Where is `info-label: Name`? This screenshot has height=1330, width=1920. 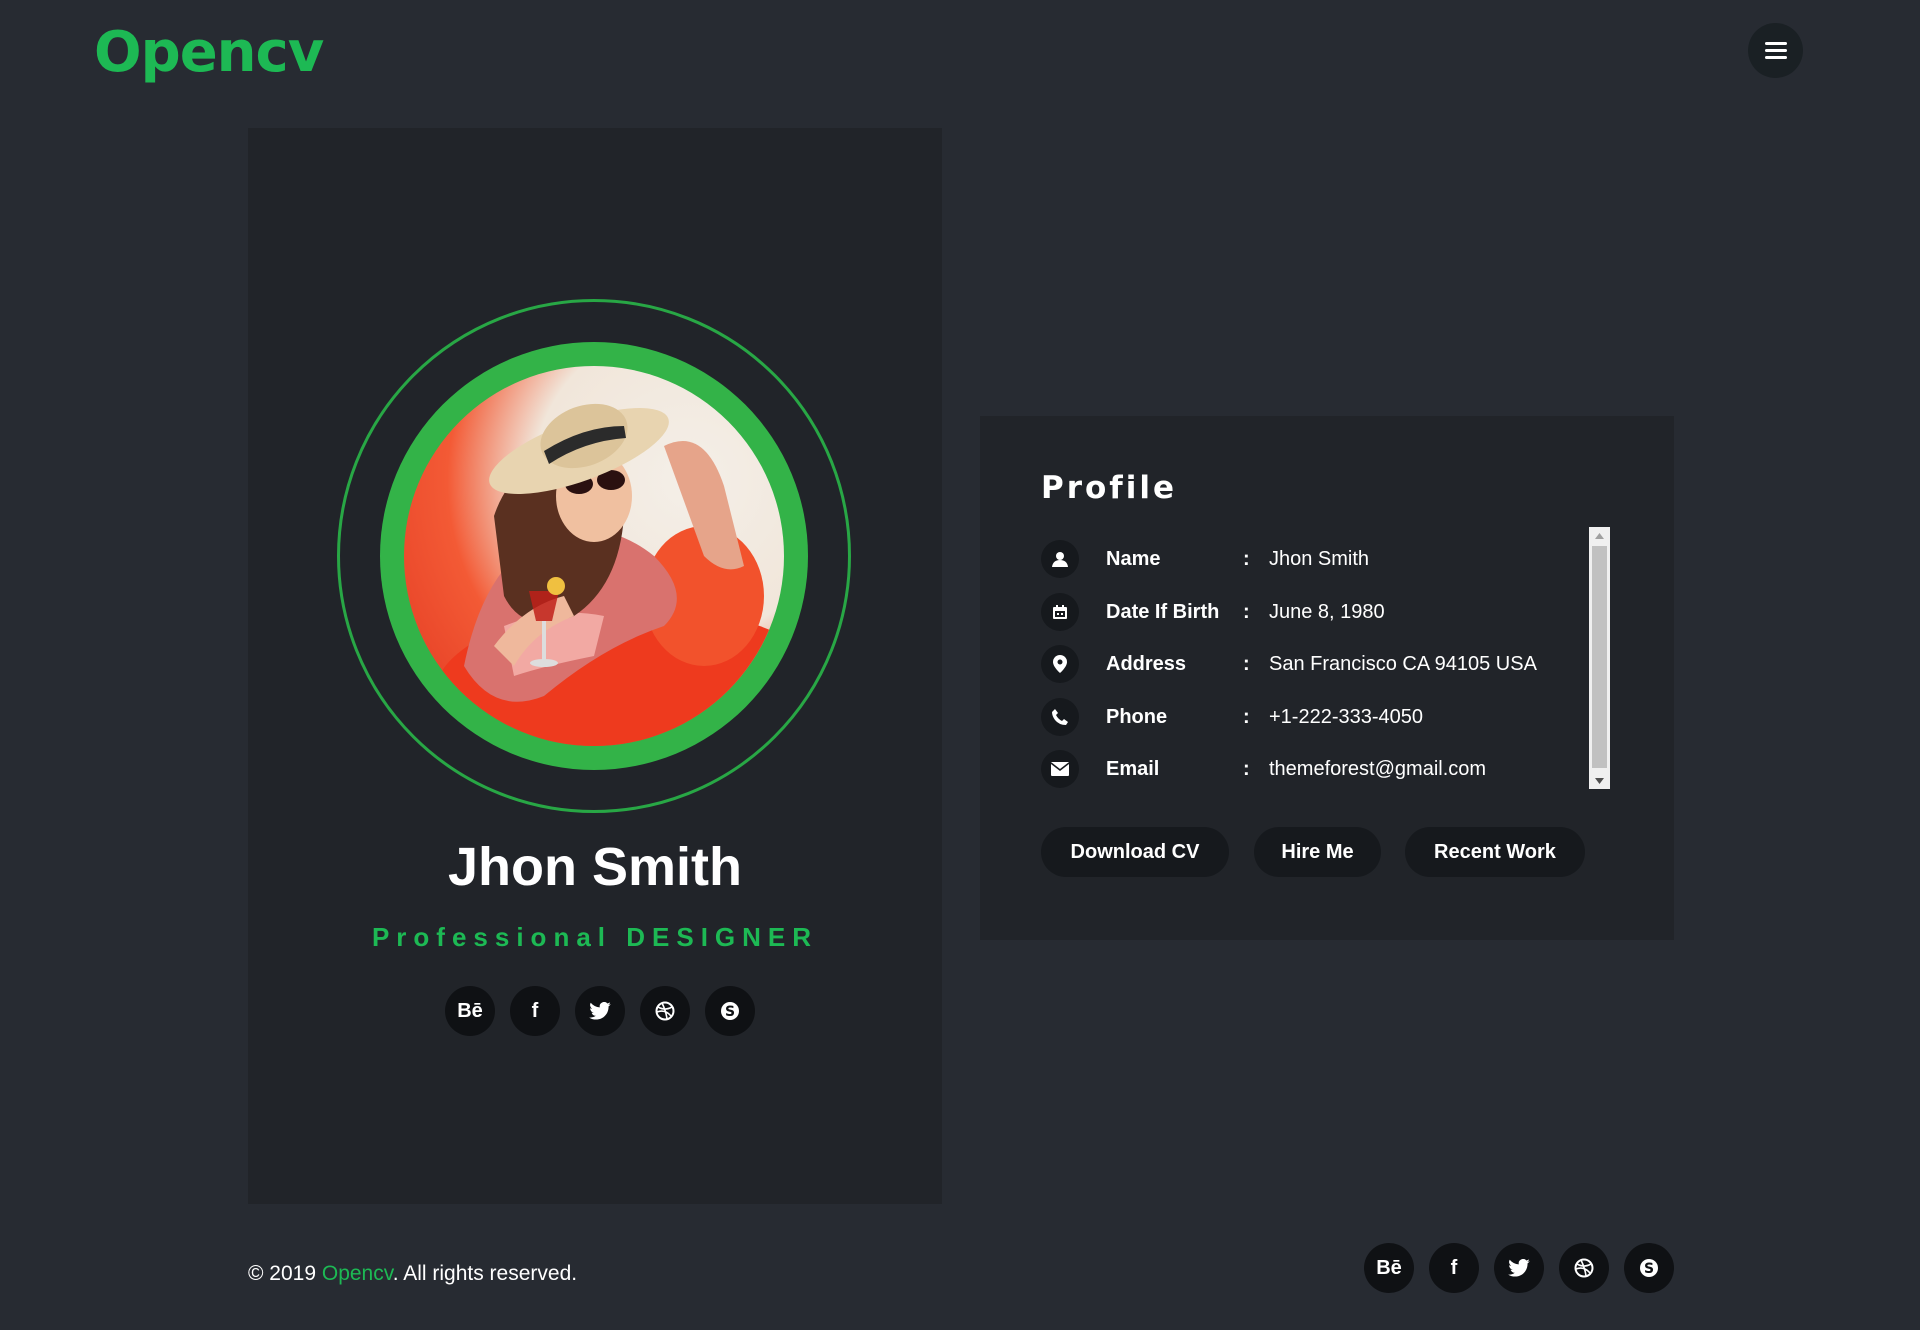
info-label: Name is located at coordinates (1133, 558).